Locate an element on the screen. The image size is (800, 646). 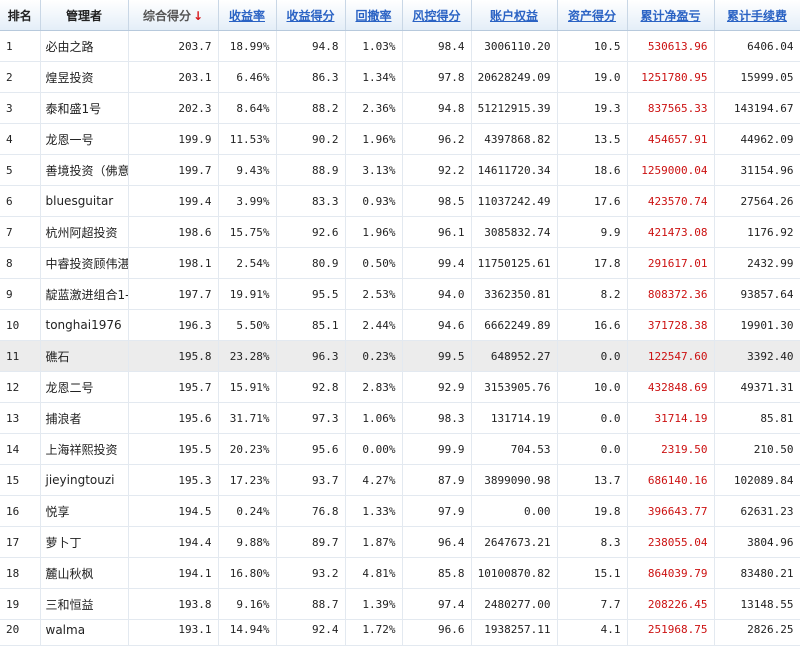
cell-equity: 704.53 is located at coordinates (514, 449).